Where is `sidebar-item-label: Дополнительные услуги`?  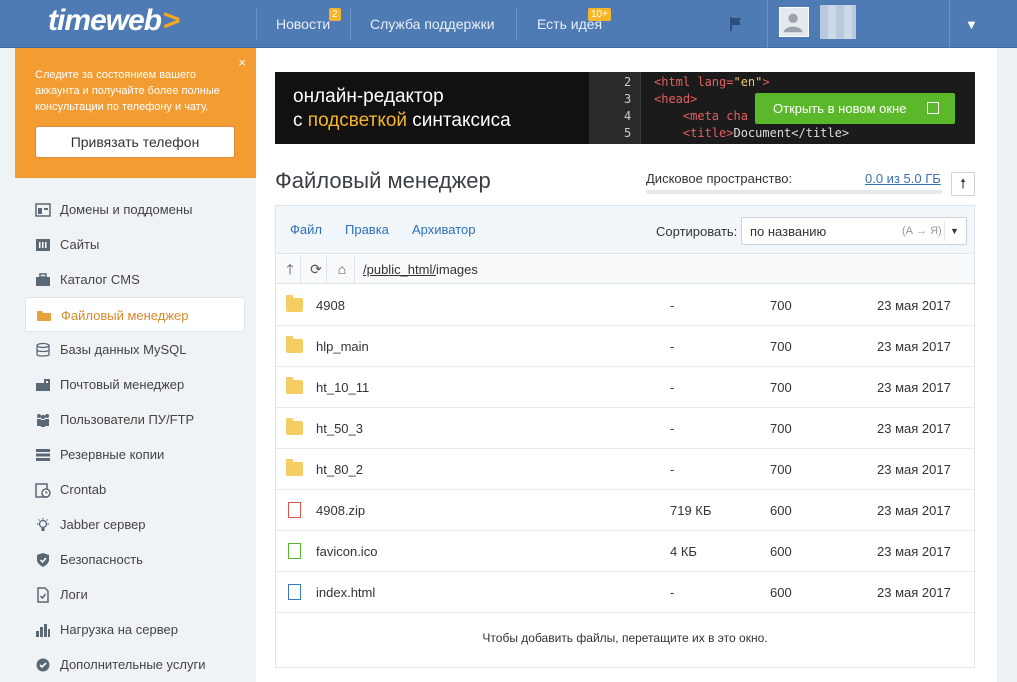
sidebar-item-label: Дополнительные услуги is located at coordinates (133, 664).